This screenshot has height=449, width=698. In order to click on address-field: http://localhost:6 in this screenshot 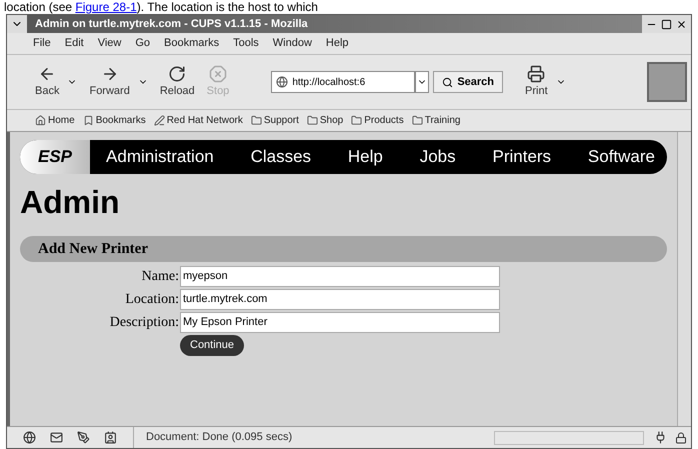, I will do `click(343, 82)`.